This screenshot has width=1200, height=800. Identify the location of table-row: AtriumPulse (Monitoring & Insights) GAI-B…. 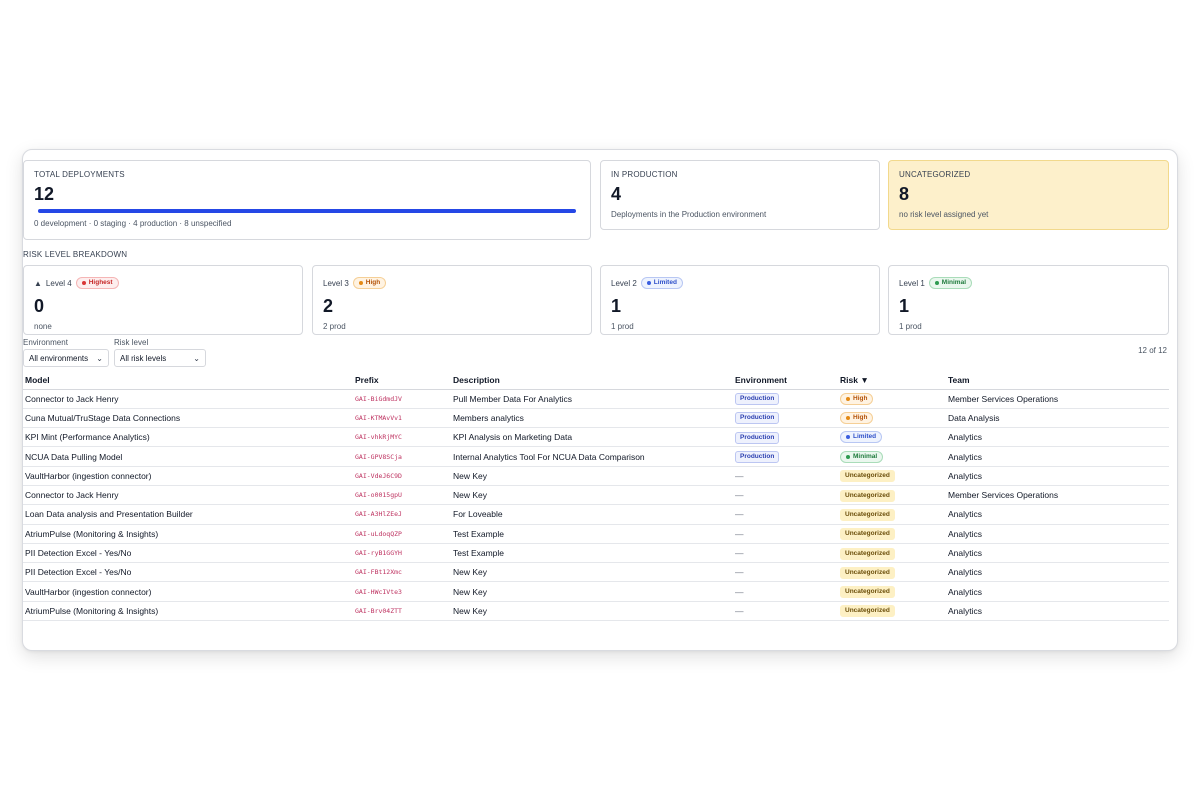
(596, 611).